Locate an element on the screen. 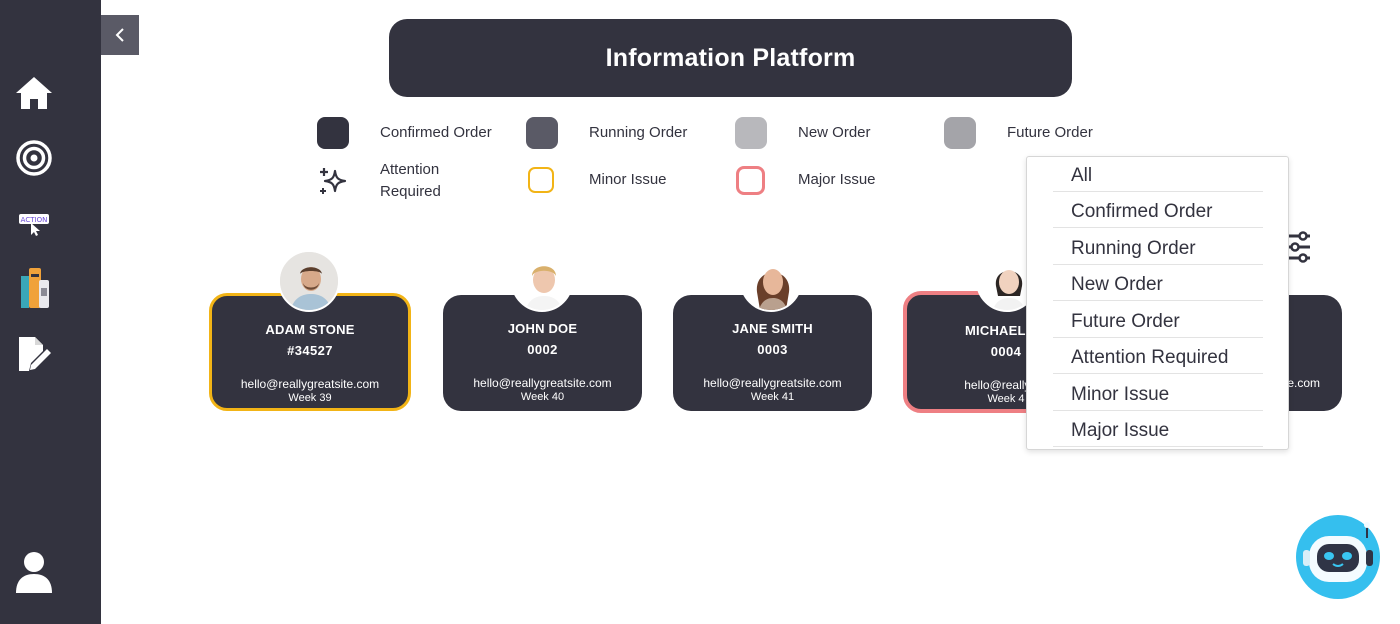  avatar-adam-stone is located at coordinates (309, 281).